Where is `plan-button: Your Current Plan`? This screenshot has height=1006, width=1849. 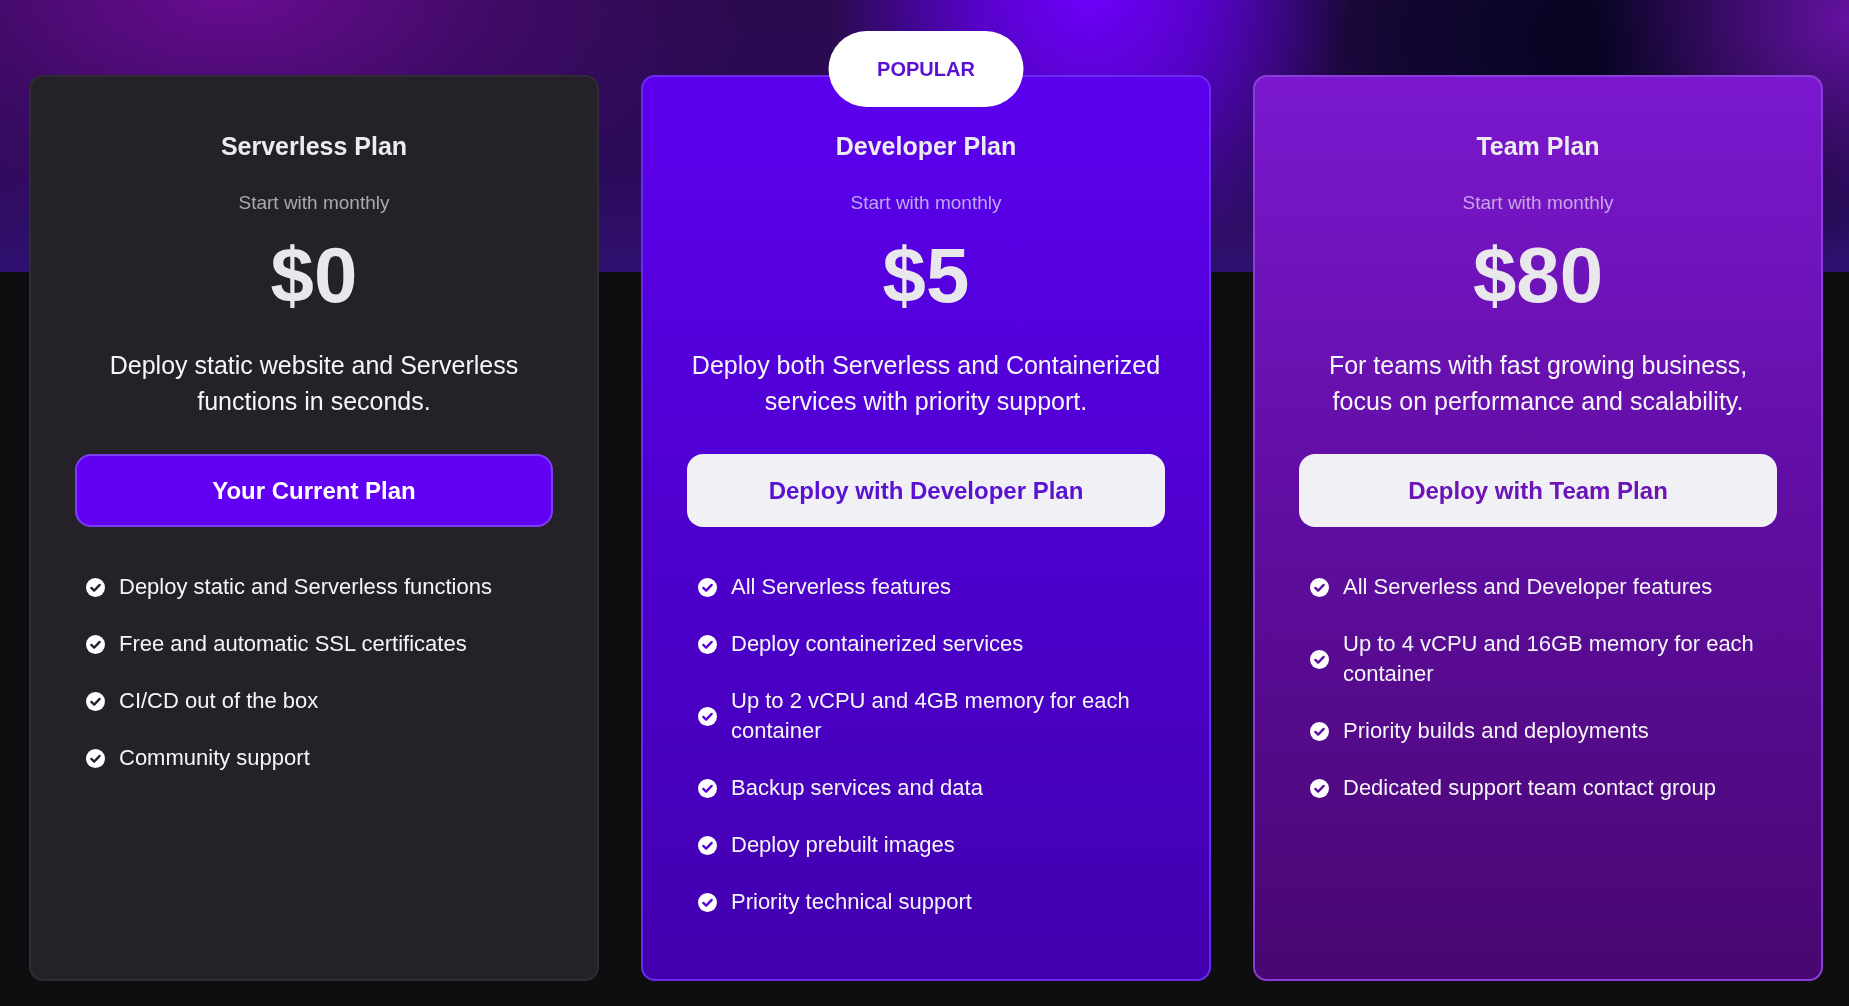 plan-button: Your Current Plan is located at coordinates (314, 490).